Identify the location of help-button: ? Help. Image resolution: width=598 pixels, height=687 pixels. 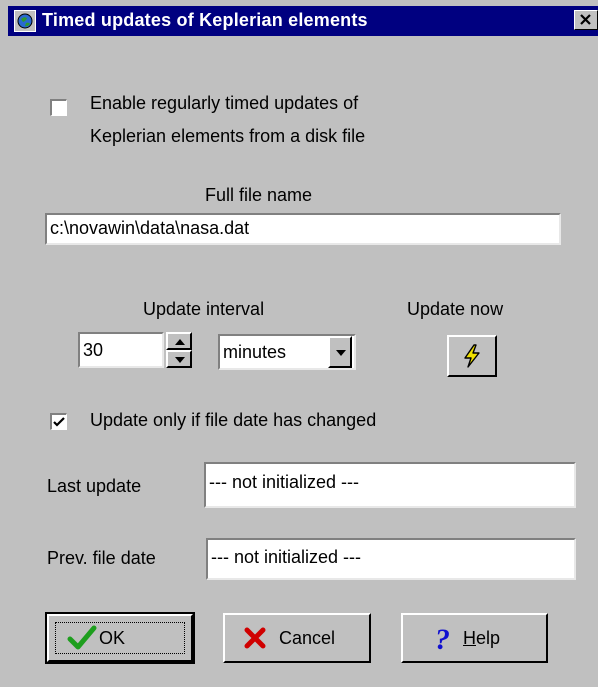
(474, 638).